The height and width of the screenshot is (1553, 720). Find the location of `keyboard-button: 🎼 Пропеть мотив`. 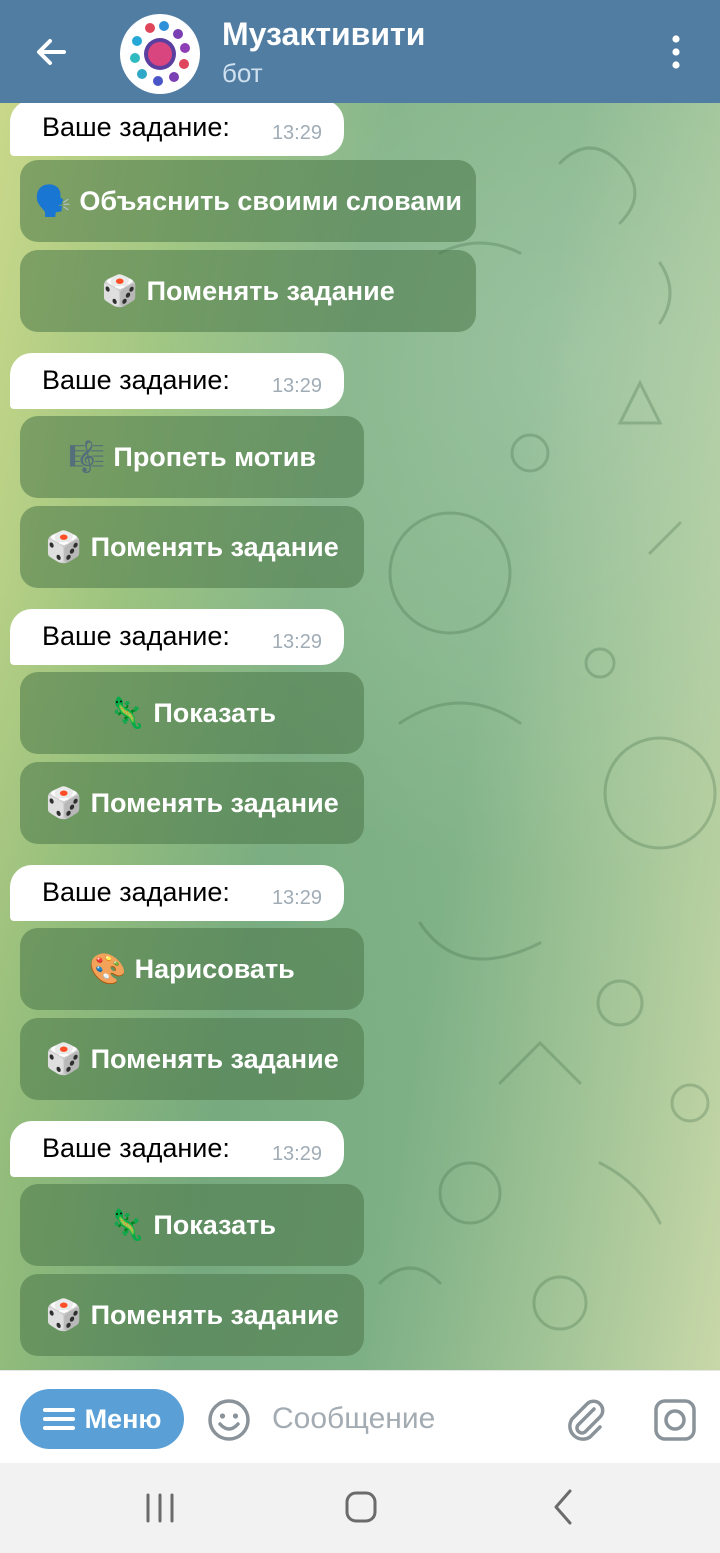

keyboard-button: 🎼 Пропеть мотив is located at coordinates (192, 457).